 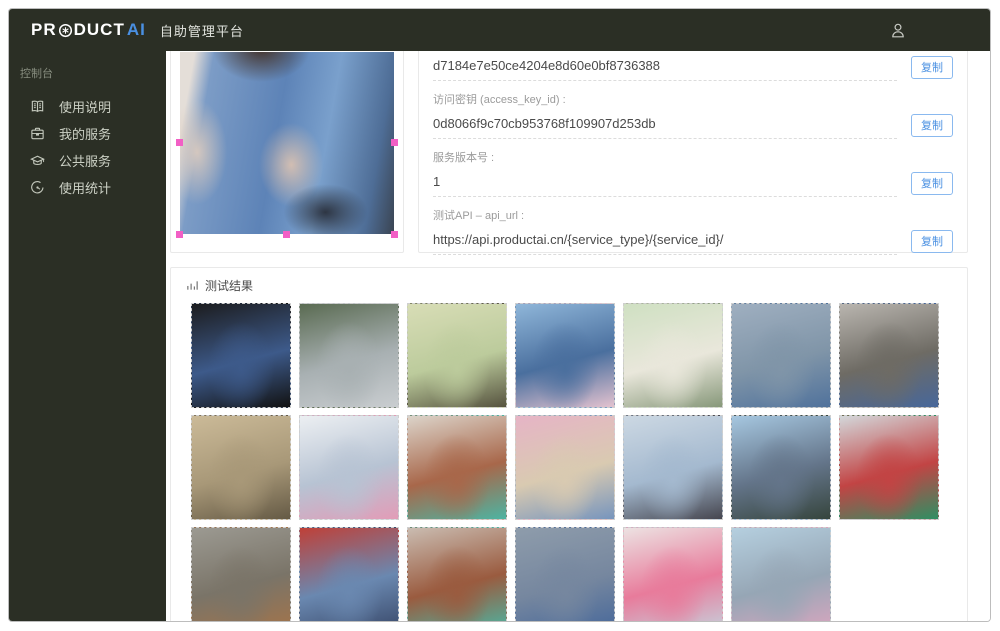 I want to click on sidebar-item-3: 使用统计, so click(x=87, y=187).